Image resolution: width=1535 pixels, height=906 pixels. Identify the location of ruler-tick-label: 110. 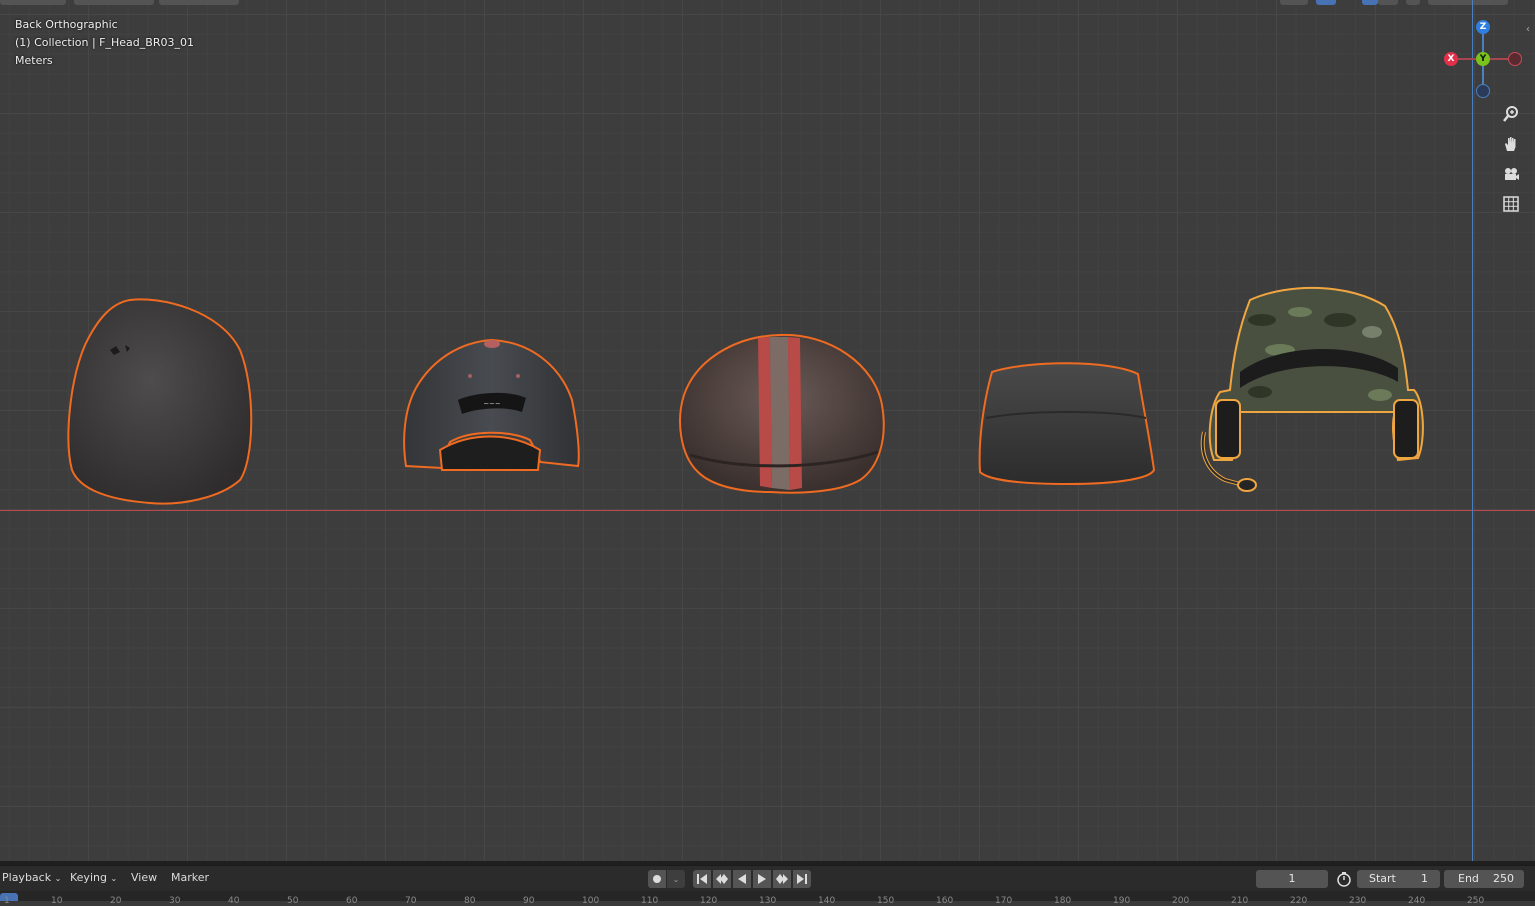
(650, 901).